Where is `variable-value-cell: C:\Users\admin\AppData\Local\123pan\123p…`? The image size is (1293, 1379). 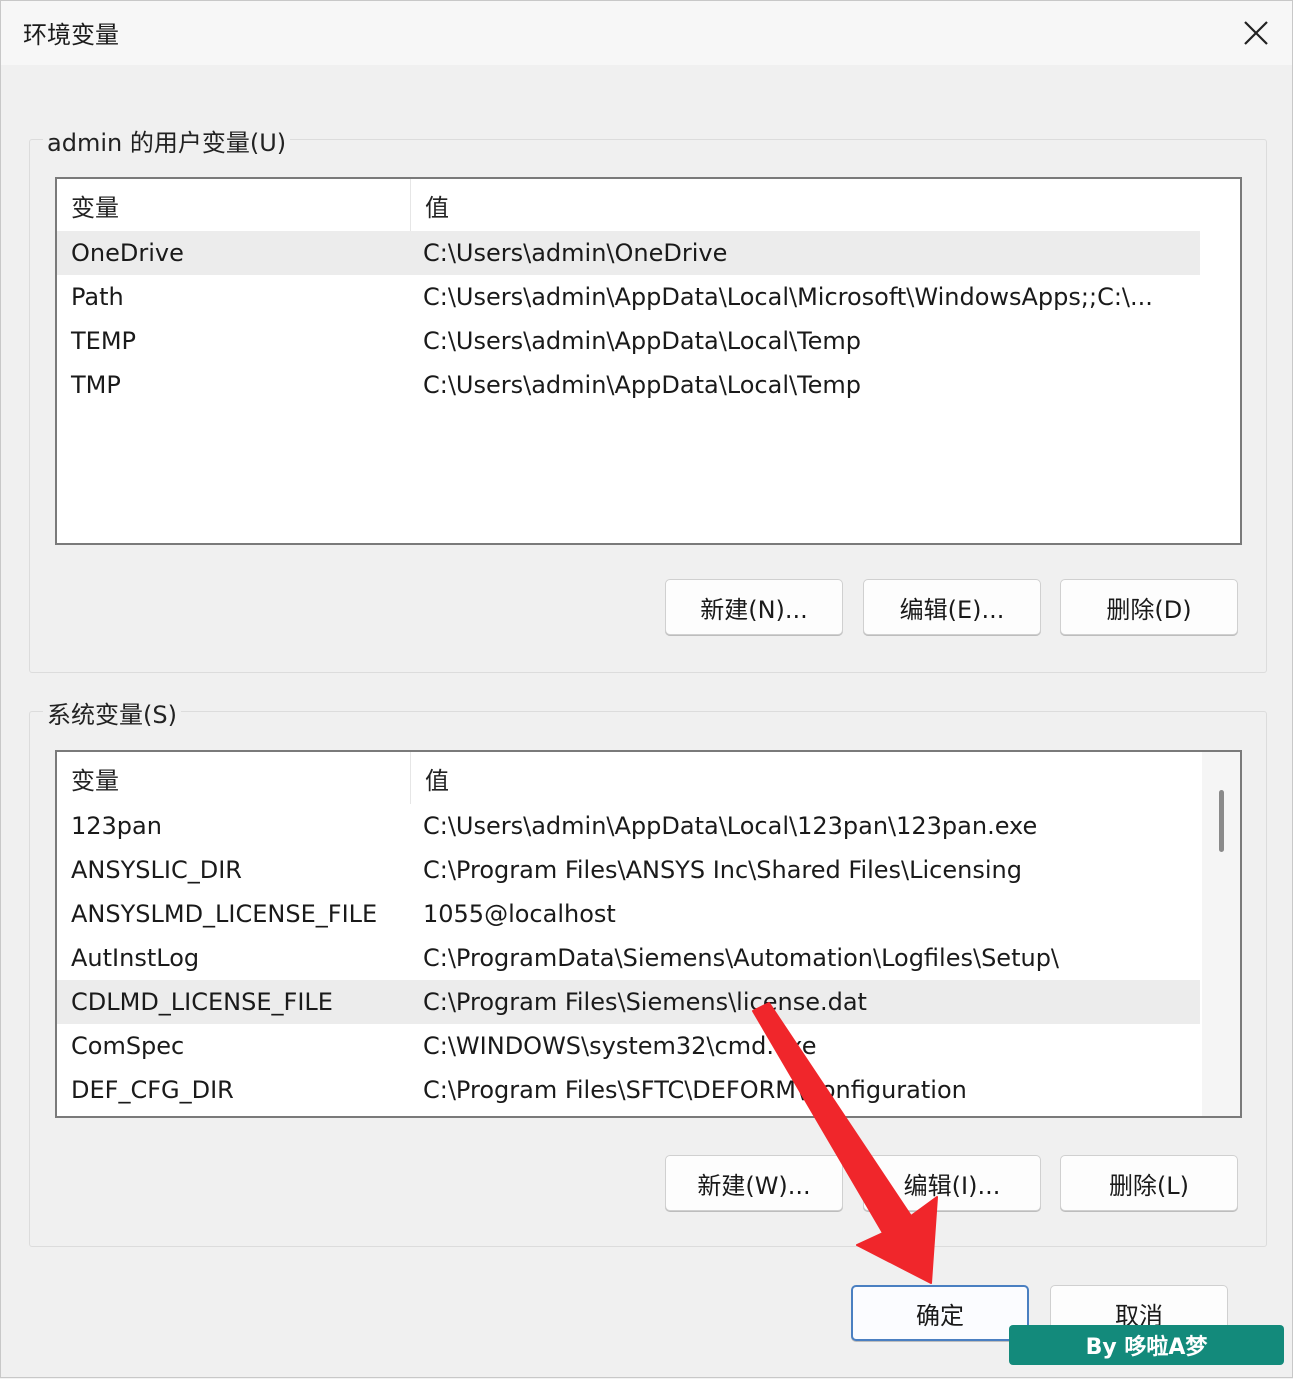
variable-value-cell: C:\Users\admin\AppData\Local\123pan\123p… is located at coordinates (730, 826).